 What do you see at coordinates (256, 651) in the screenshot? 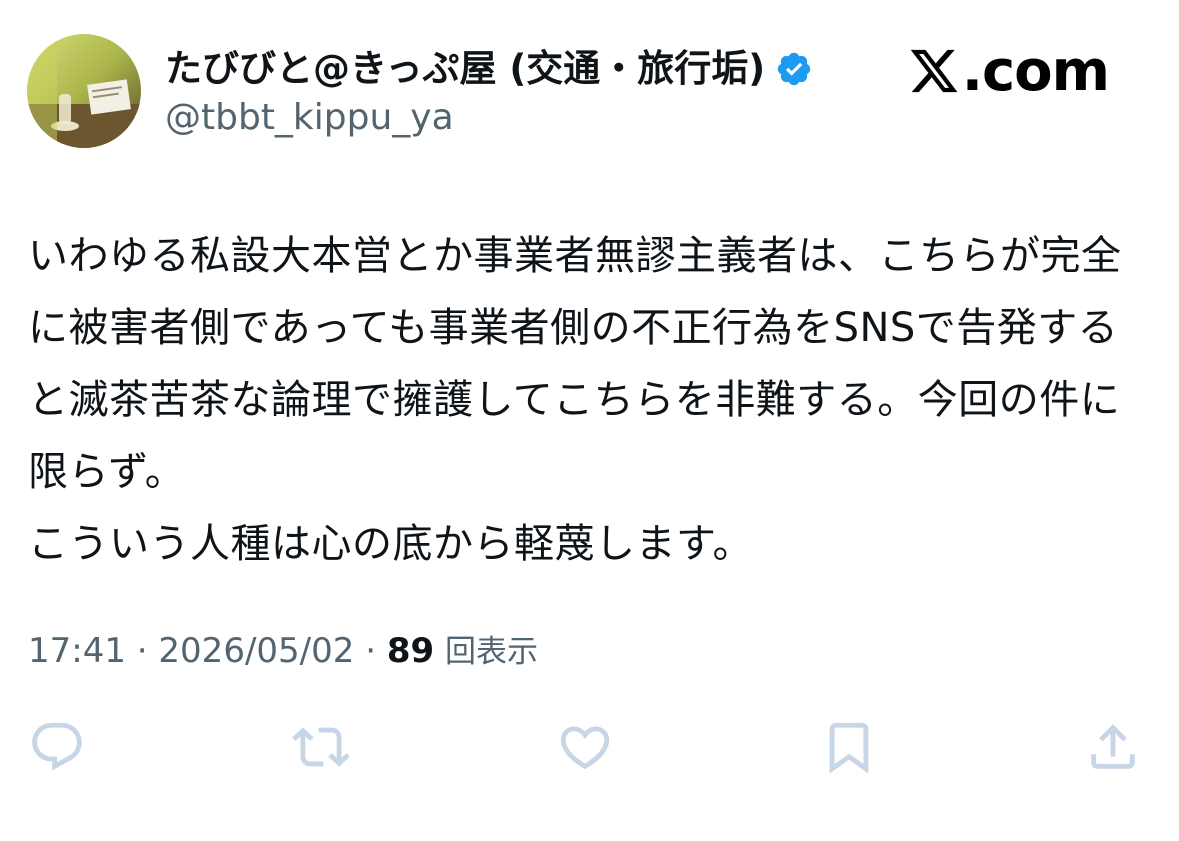
I see `tweet-date: 2026/05/02` at bounding box center [256, 651].